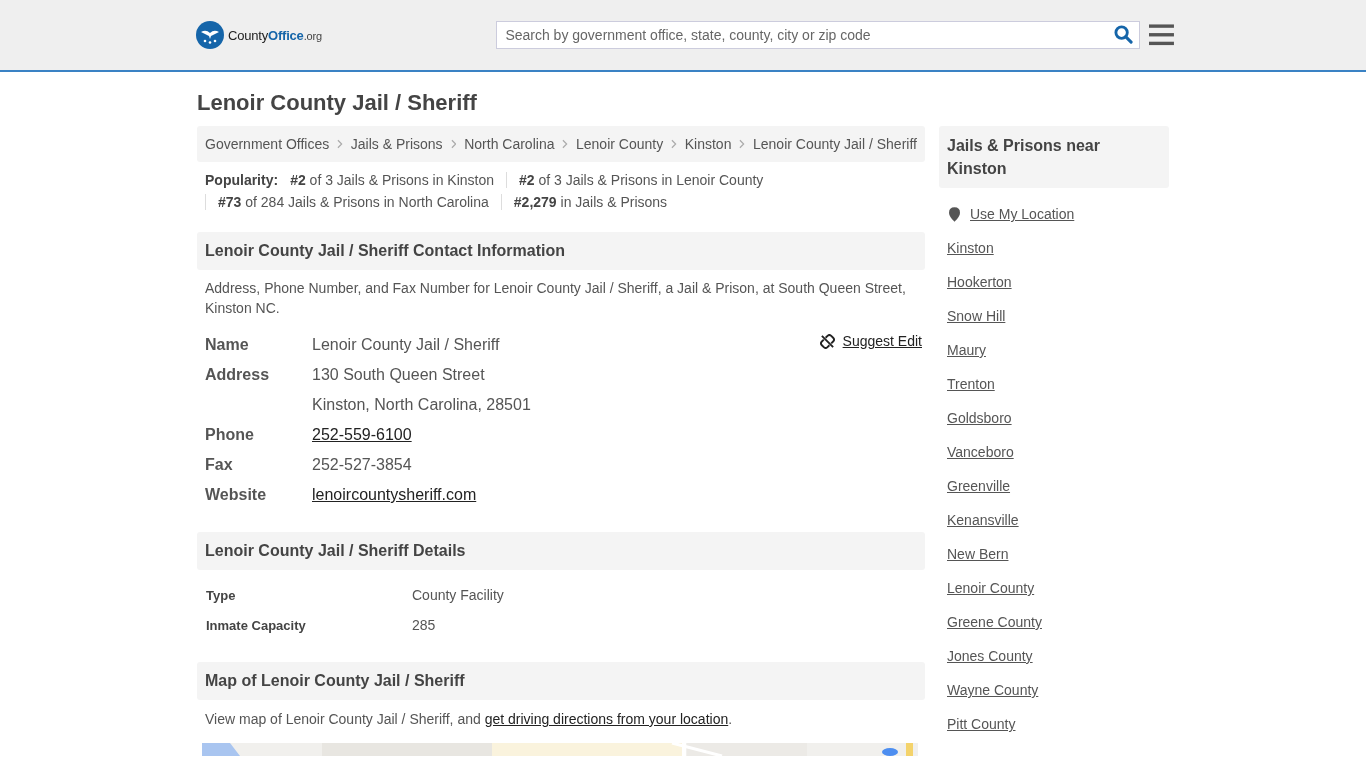 The width and height of the screenshot is (1366, 768). Describe the element at coordinates (818, 35) in the screenshot. I see `search-field: Search by government office, state, county, city or zip code` at that location.